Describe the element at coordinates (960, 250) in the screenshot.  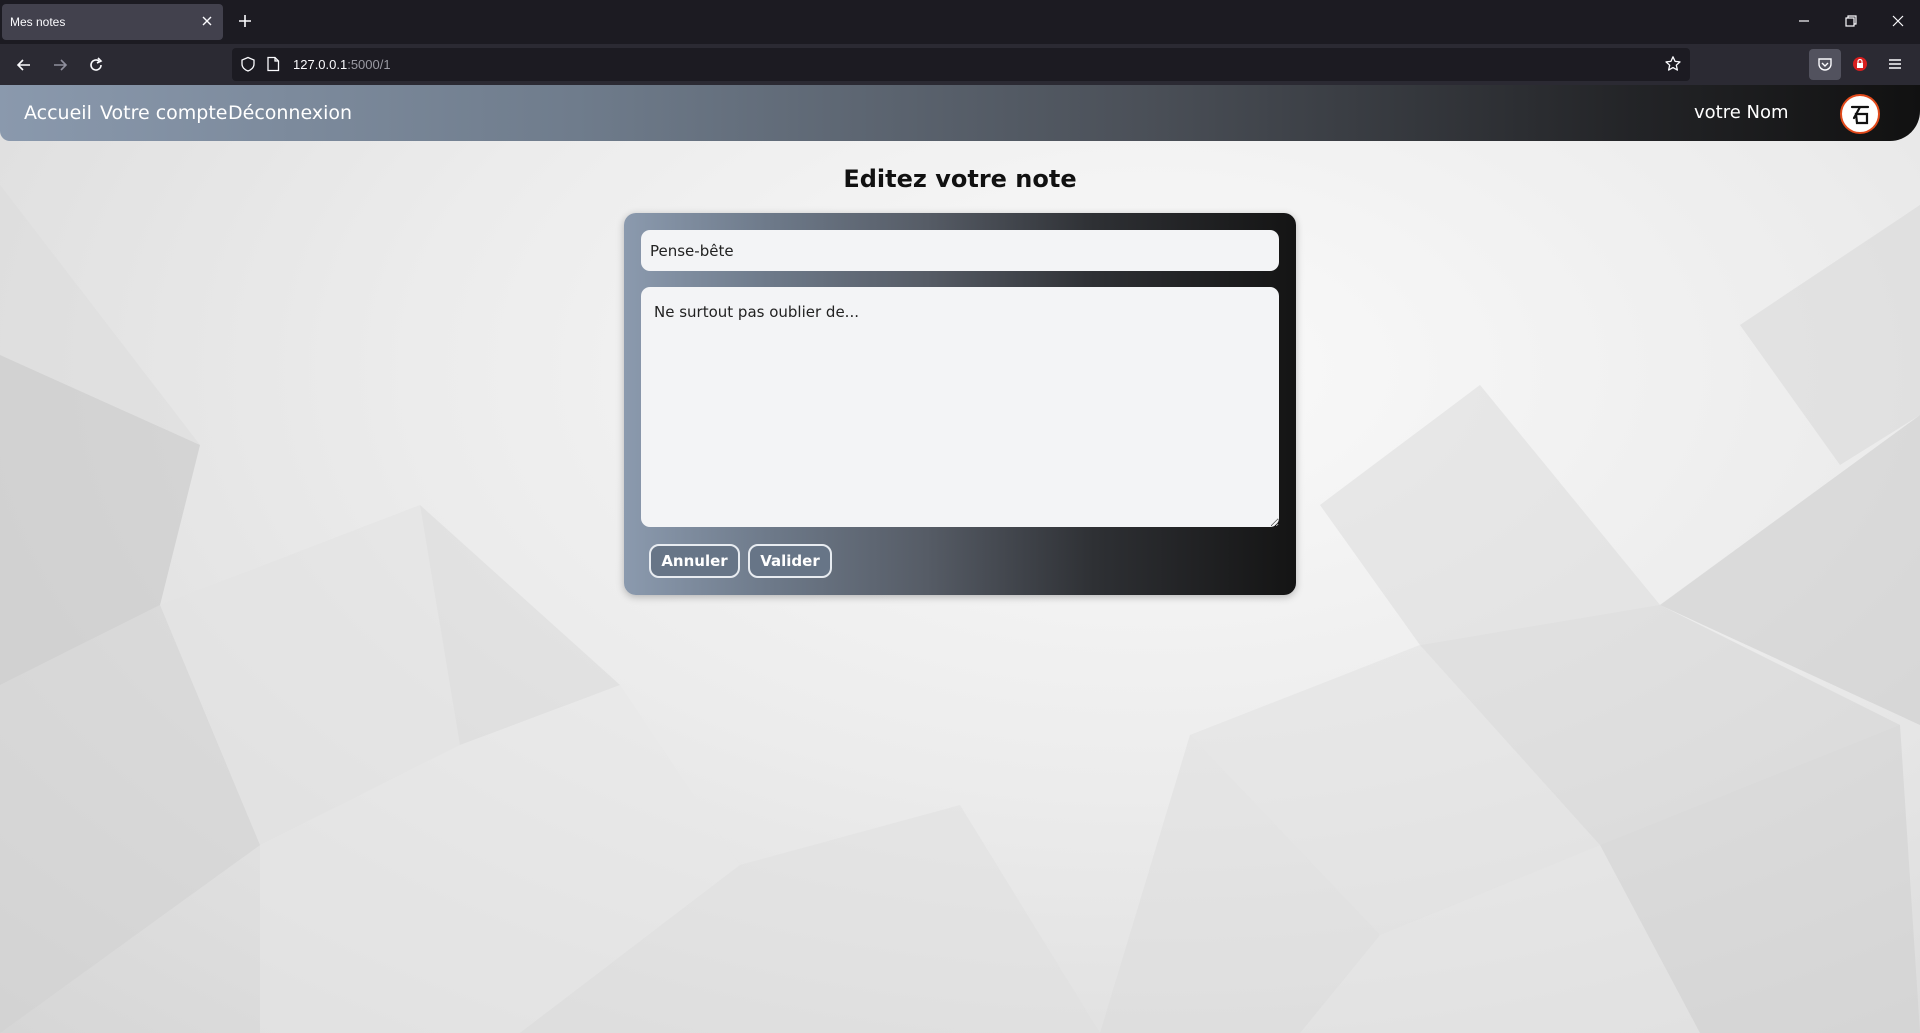
I see `note-title-input` at that location.